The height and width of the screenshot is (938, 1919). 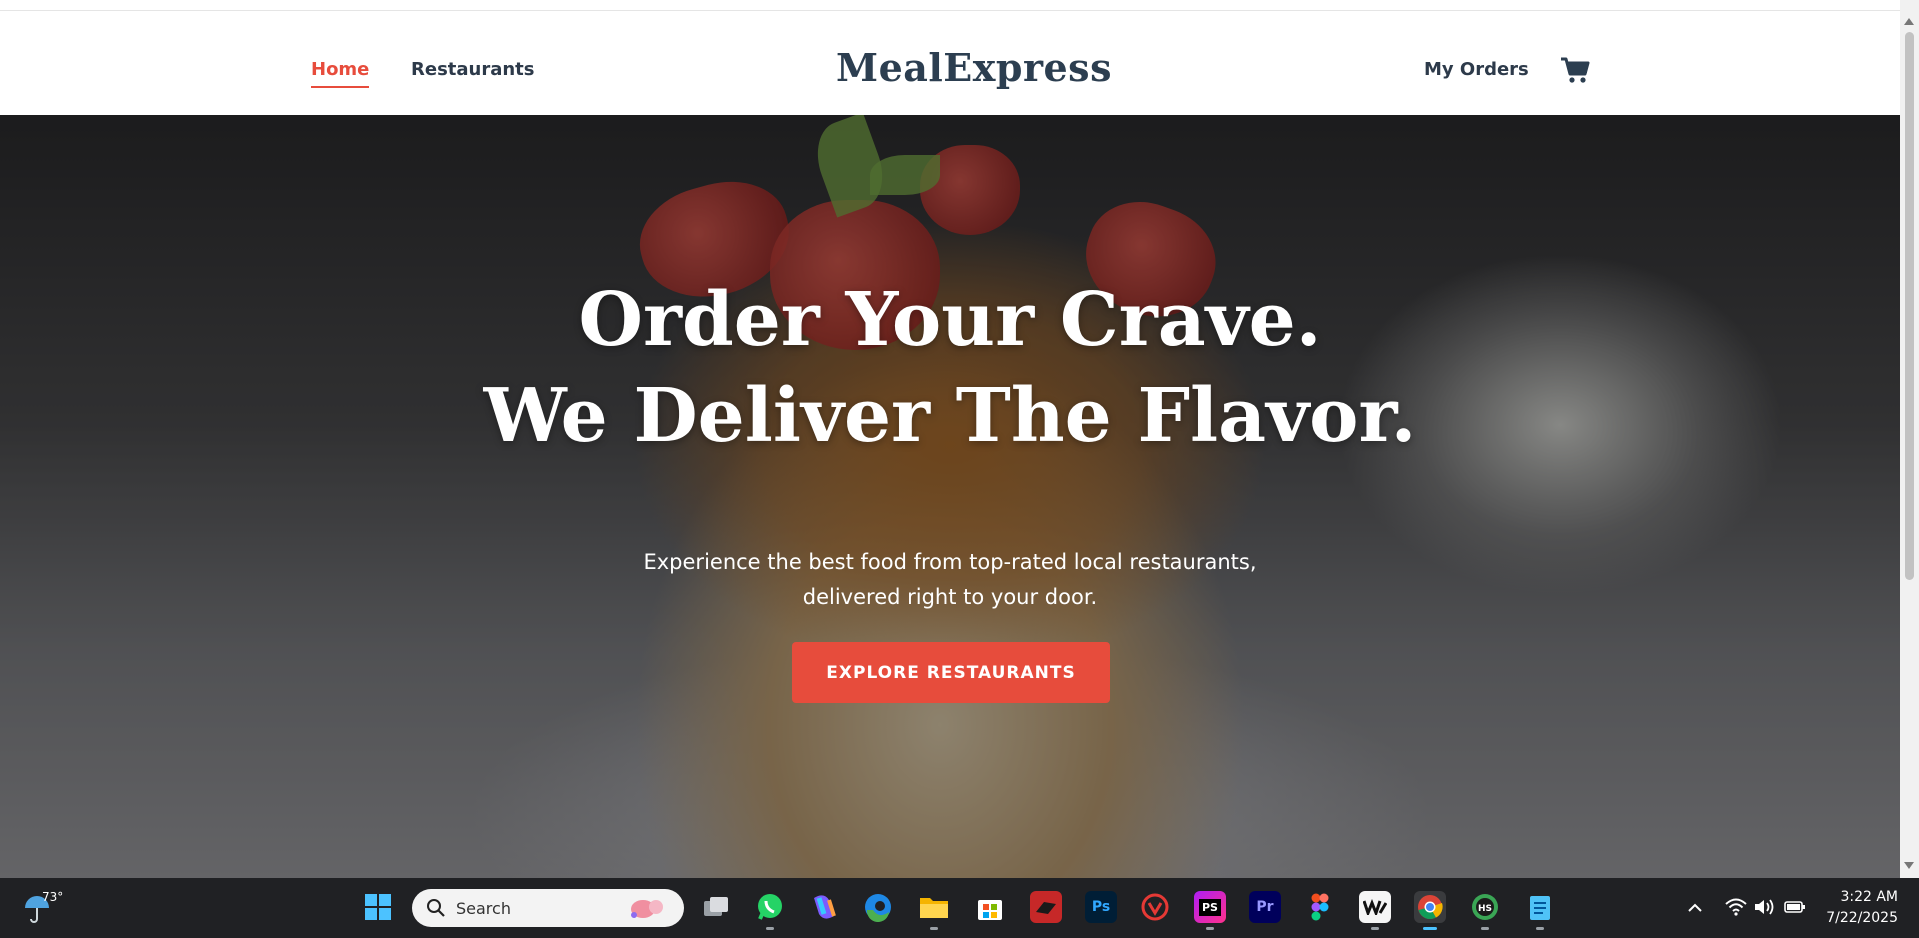 I want to click on site-header: Home Restaurants MealExpress My Orders, so click(x=950, y=63).